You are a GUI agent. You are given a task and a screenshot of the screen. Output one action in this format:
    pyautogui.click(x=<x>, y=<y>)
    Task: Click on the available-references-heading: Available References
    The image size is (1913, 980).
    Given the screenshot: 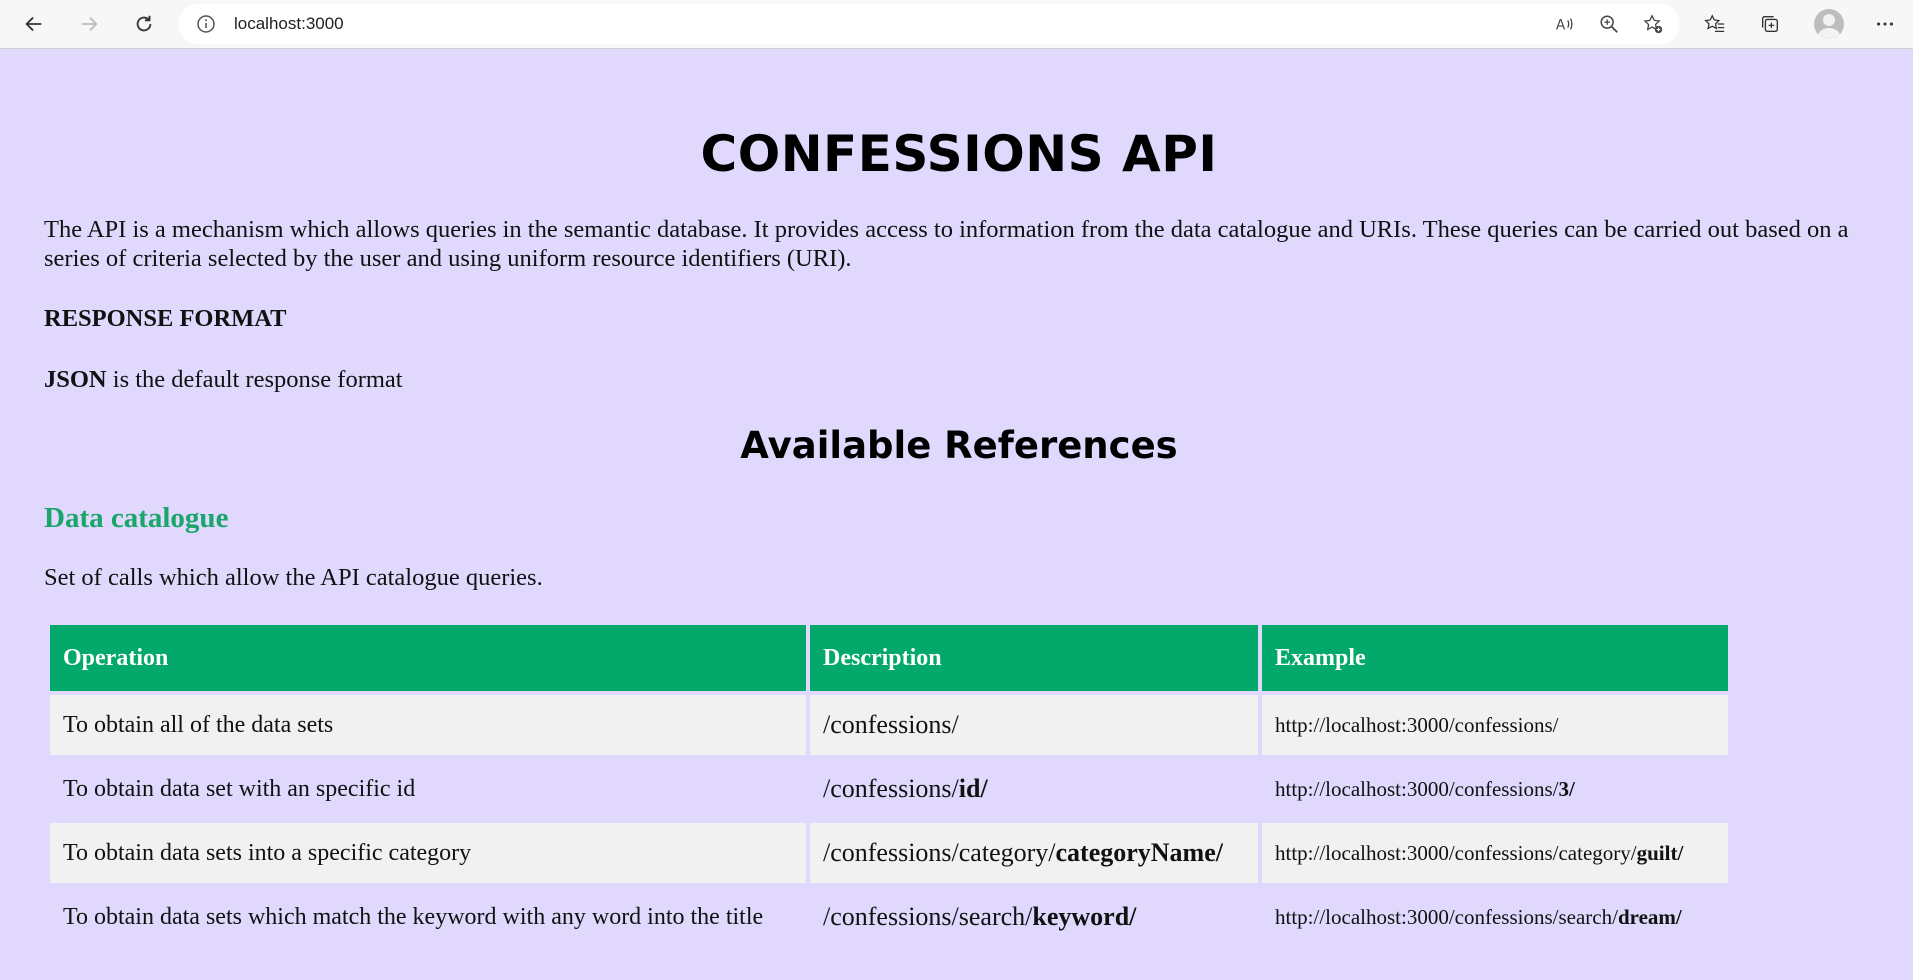 What is the action you would take?
    pyautogui.click(x=959, y=445)
    